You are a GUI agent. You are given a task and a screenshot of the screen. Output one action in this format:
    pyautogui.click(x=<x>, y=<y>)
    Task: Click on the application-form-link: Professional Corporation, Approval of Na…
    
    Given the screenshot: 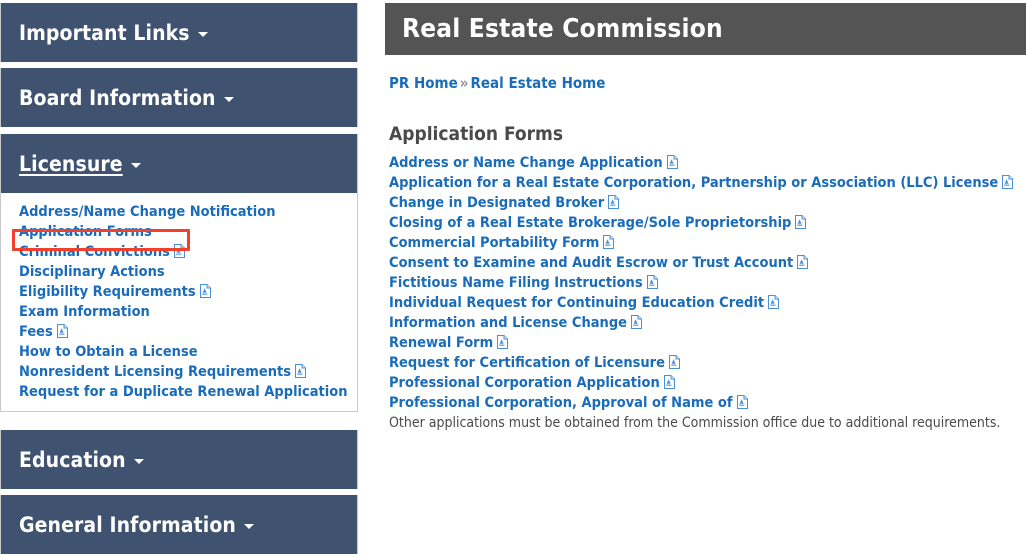 What is the action you would take?
    pyautogui.click(x=707, y=403)
    